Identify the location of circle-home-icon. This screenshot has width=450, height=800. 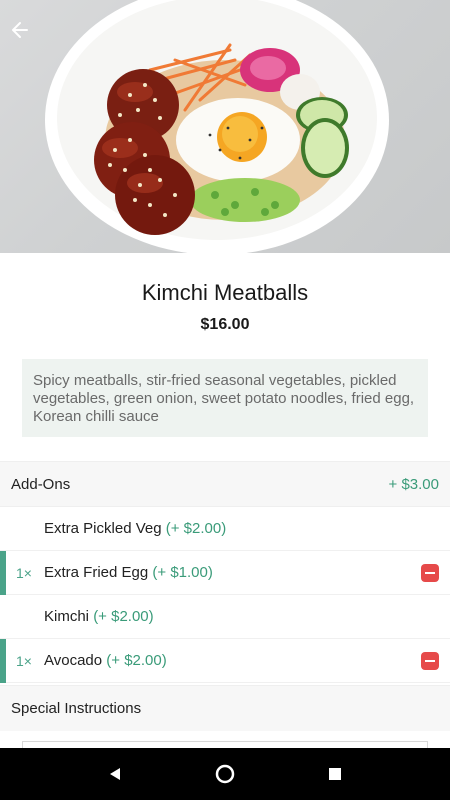
(225, 774).